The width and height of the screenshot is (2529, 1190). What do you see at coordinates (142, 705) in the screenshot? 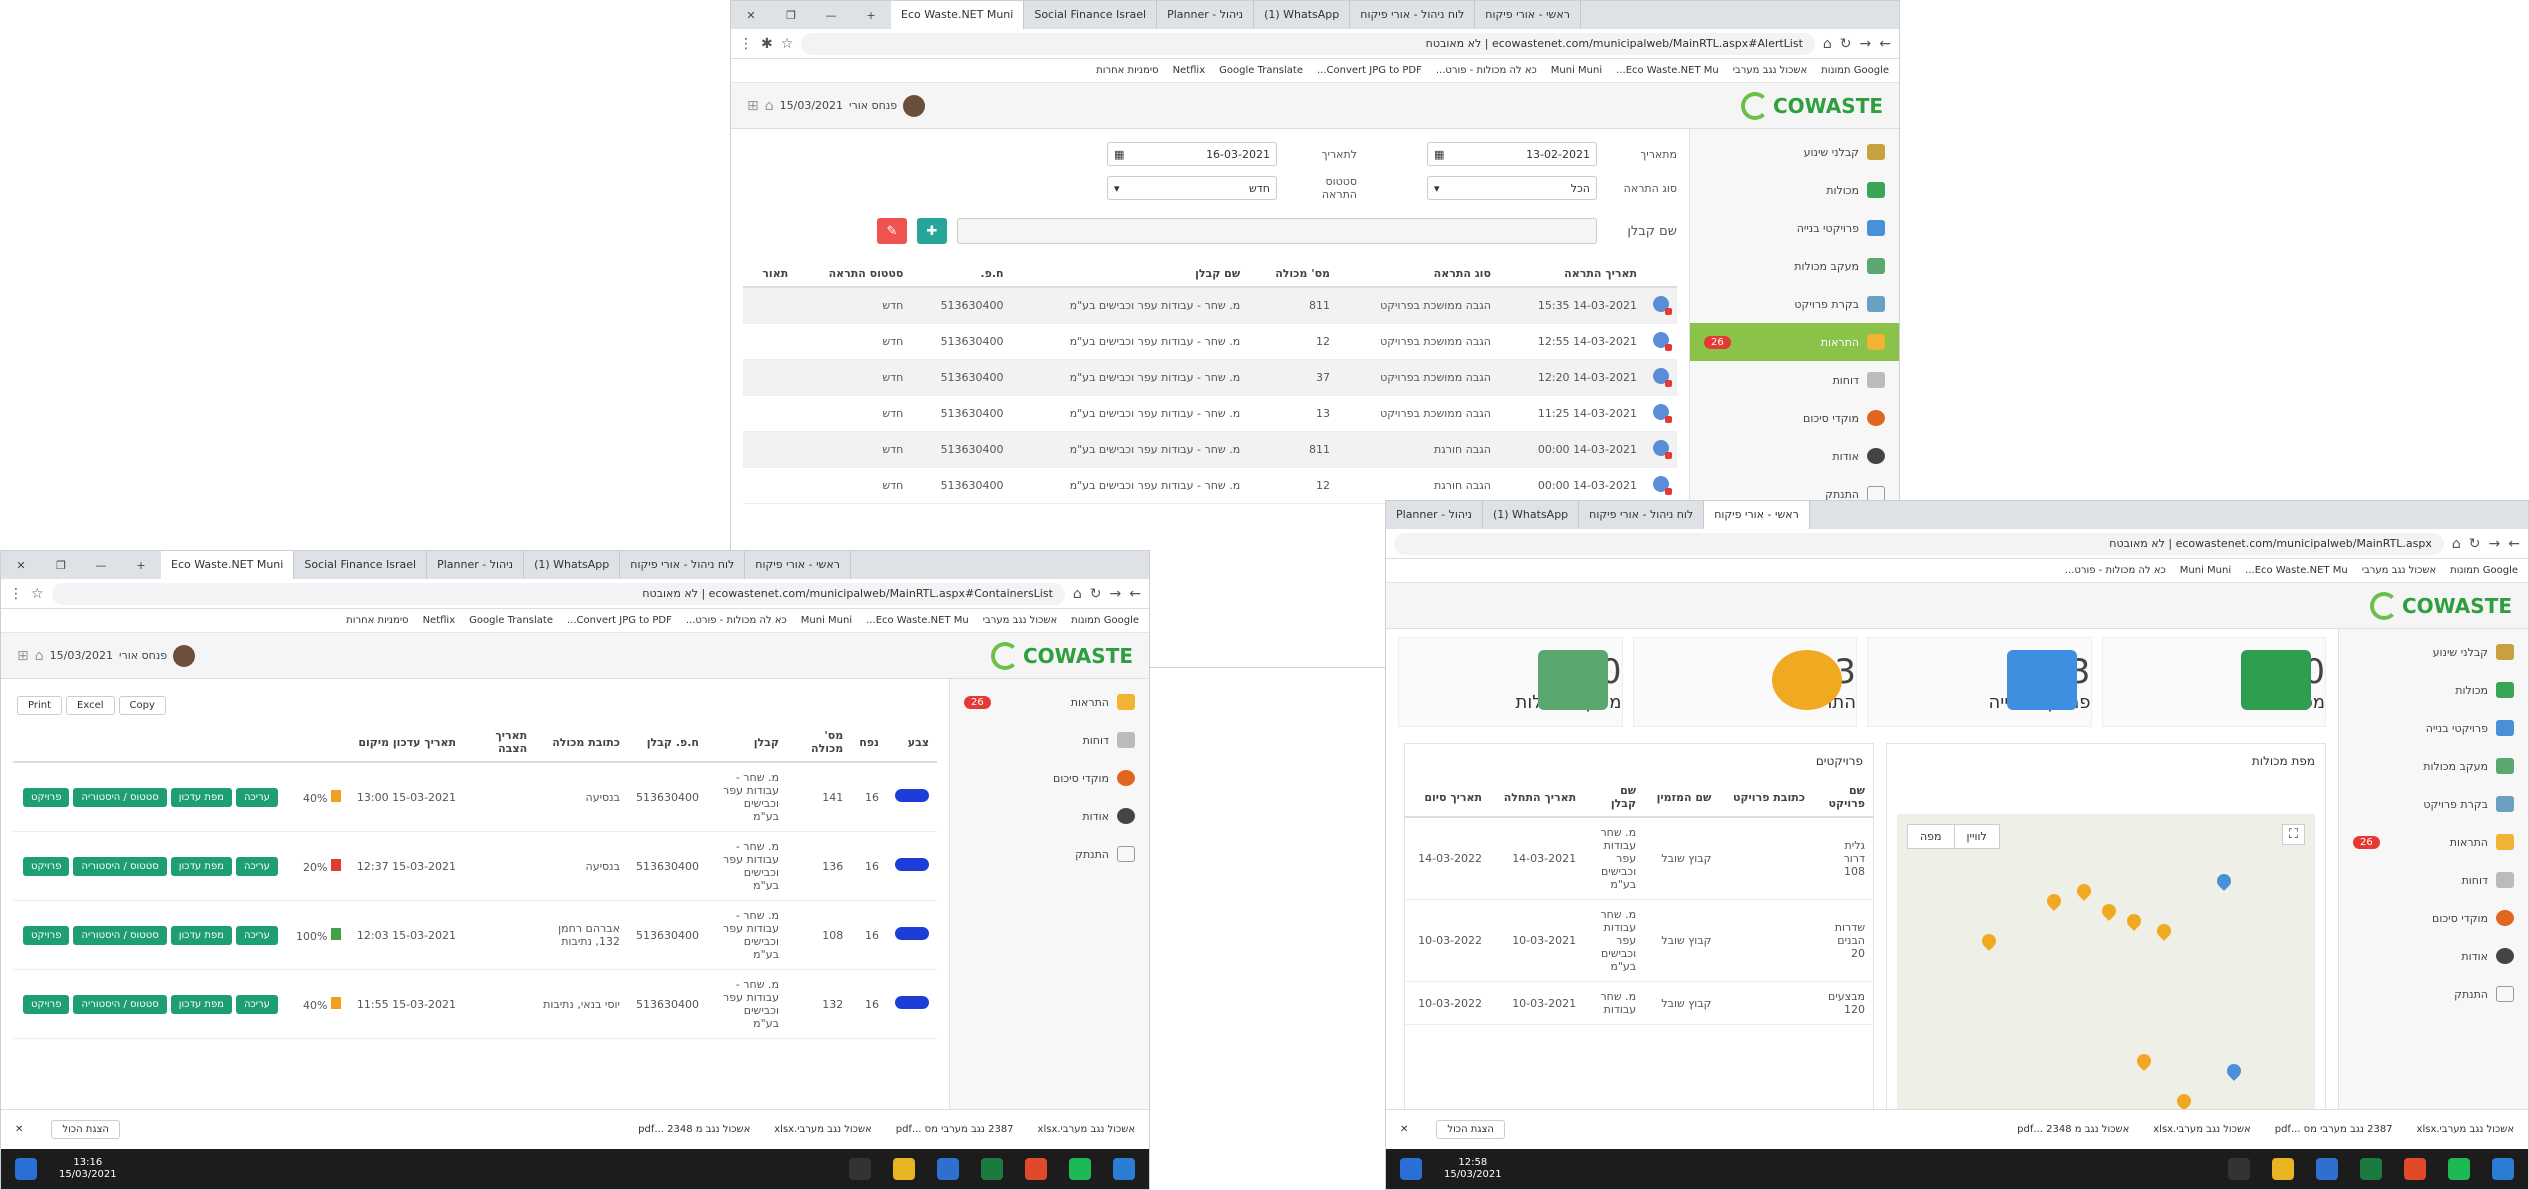
I see `copy-button: Copy` at bounding box center [142, 705].